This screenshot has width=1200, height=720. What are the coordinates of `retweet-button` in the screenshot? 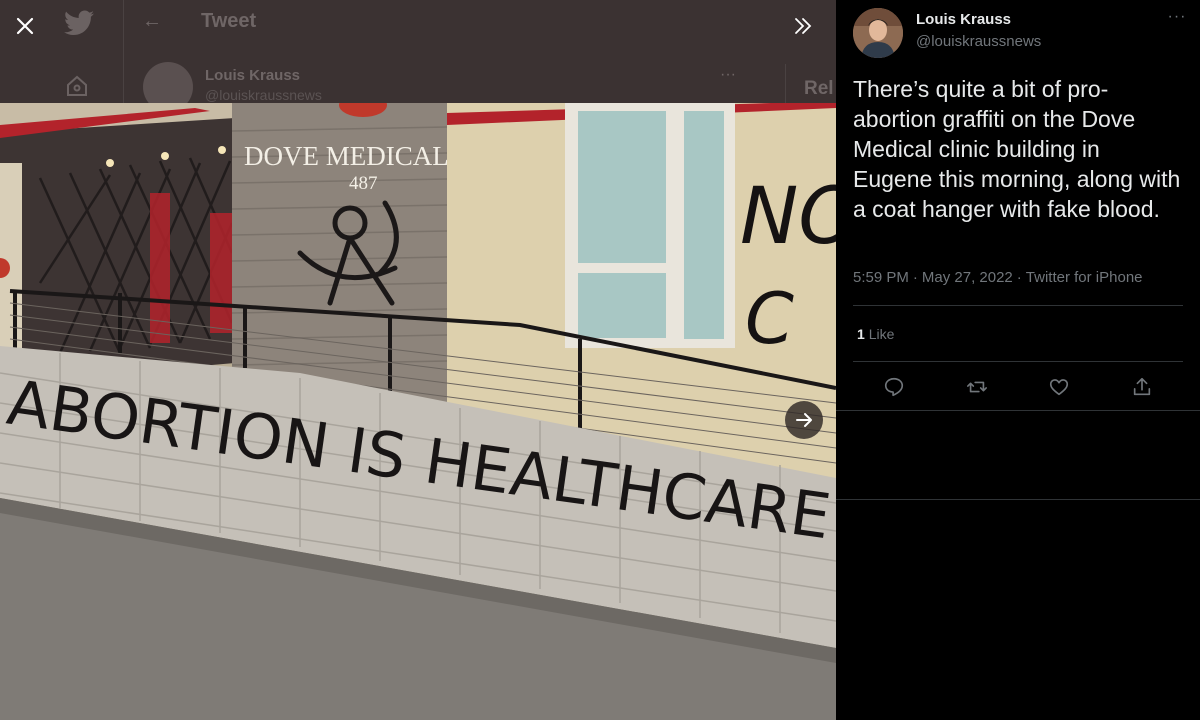 It's located at (977, 387).